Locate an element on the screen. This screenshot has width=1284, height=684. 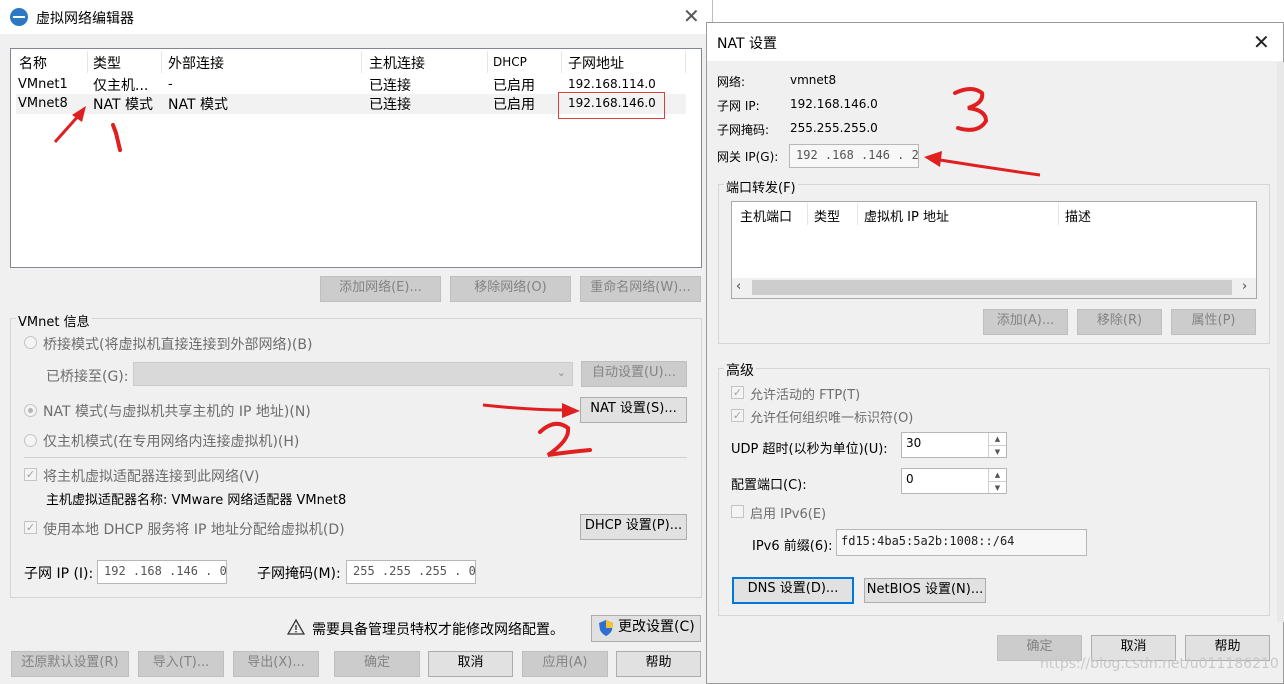
scroll-right-icon: › is located at coordinates (1244, 286).